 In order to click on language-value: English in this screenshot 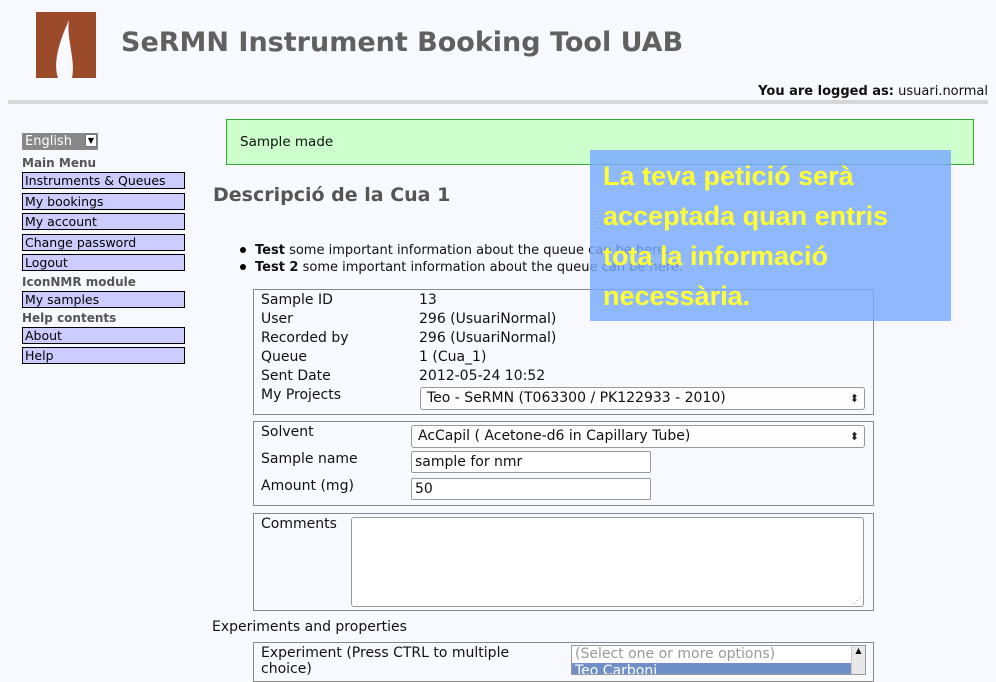, I will do `click(48, 141)`.